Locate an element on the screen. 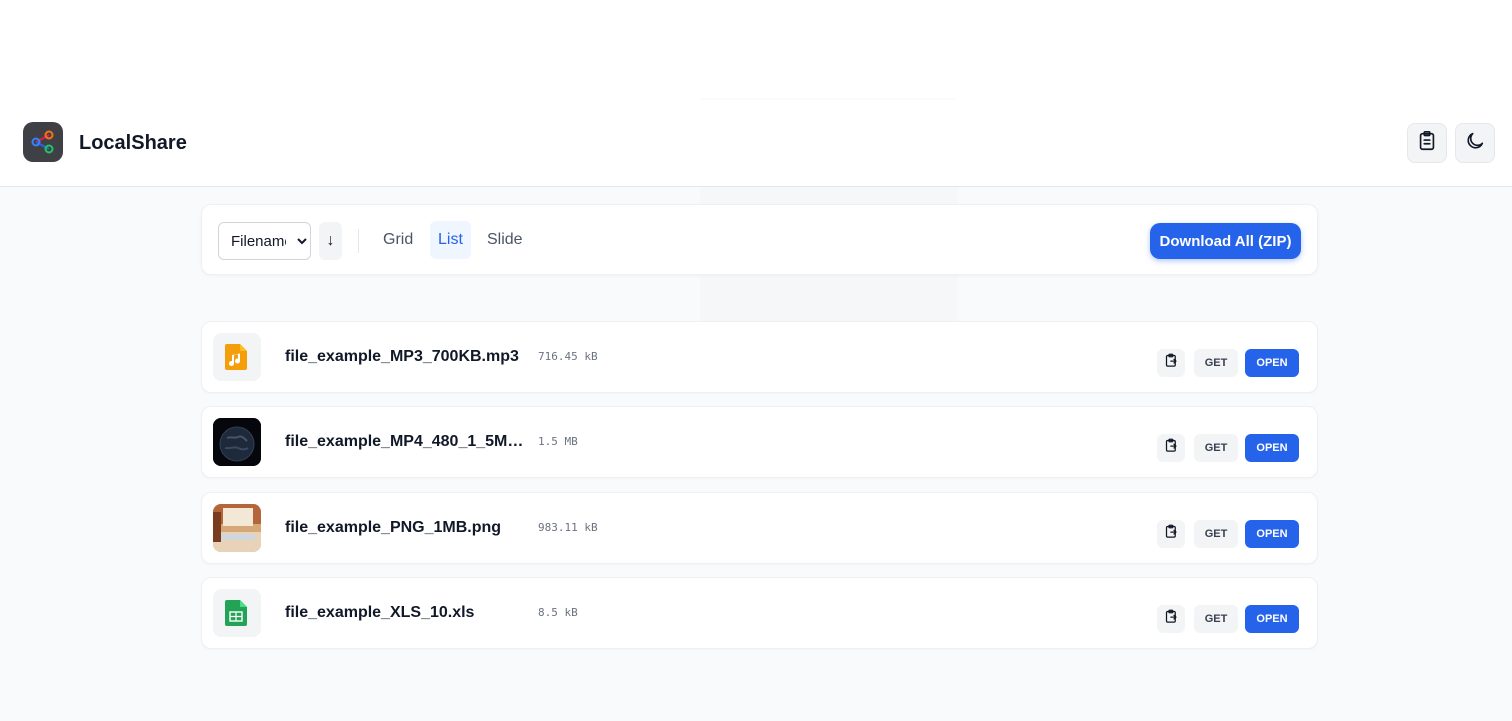 This screenshot has width=1512, height=721. file-size: 983.11 kB is located at coordinates (568, 527).